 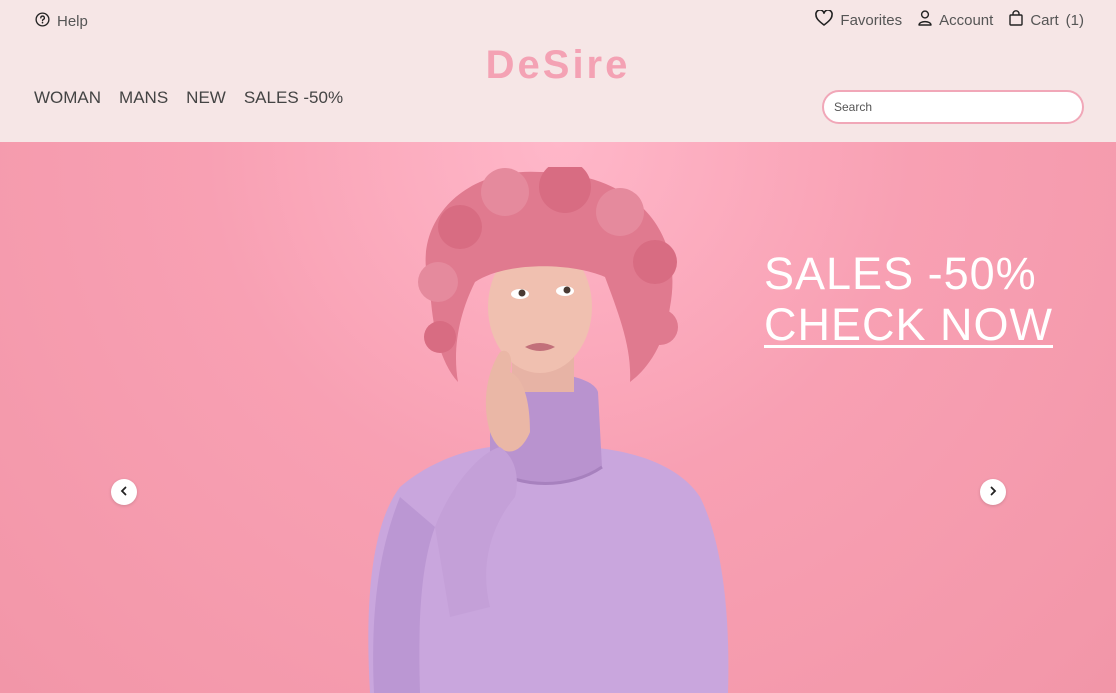 What do you see at coordinates (72, 21) in the screenshot?
I see `help-label: Help` at bounding box center [72, 21].